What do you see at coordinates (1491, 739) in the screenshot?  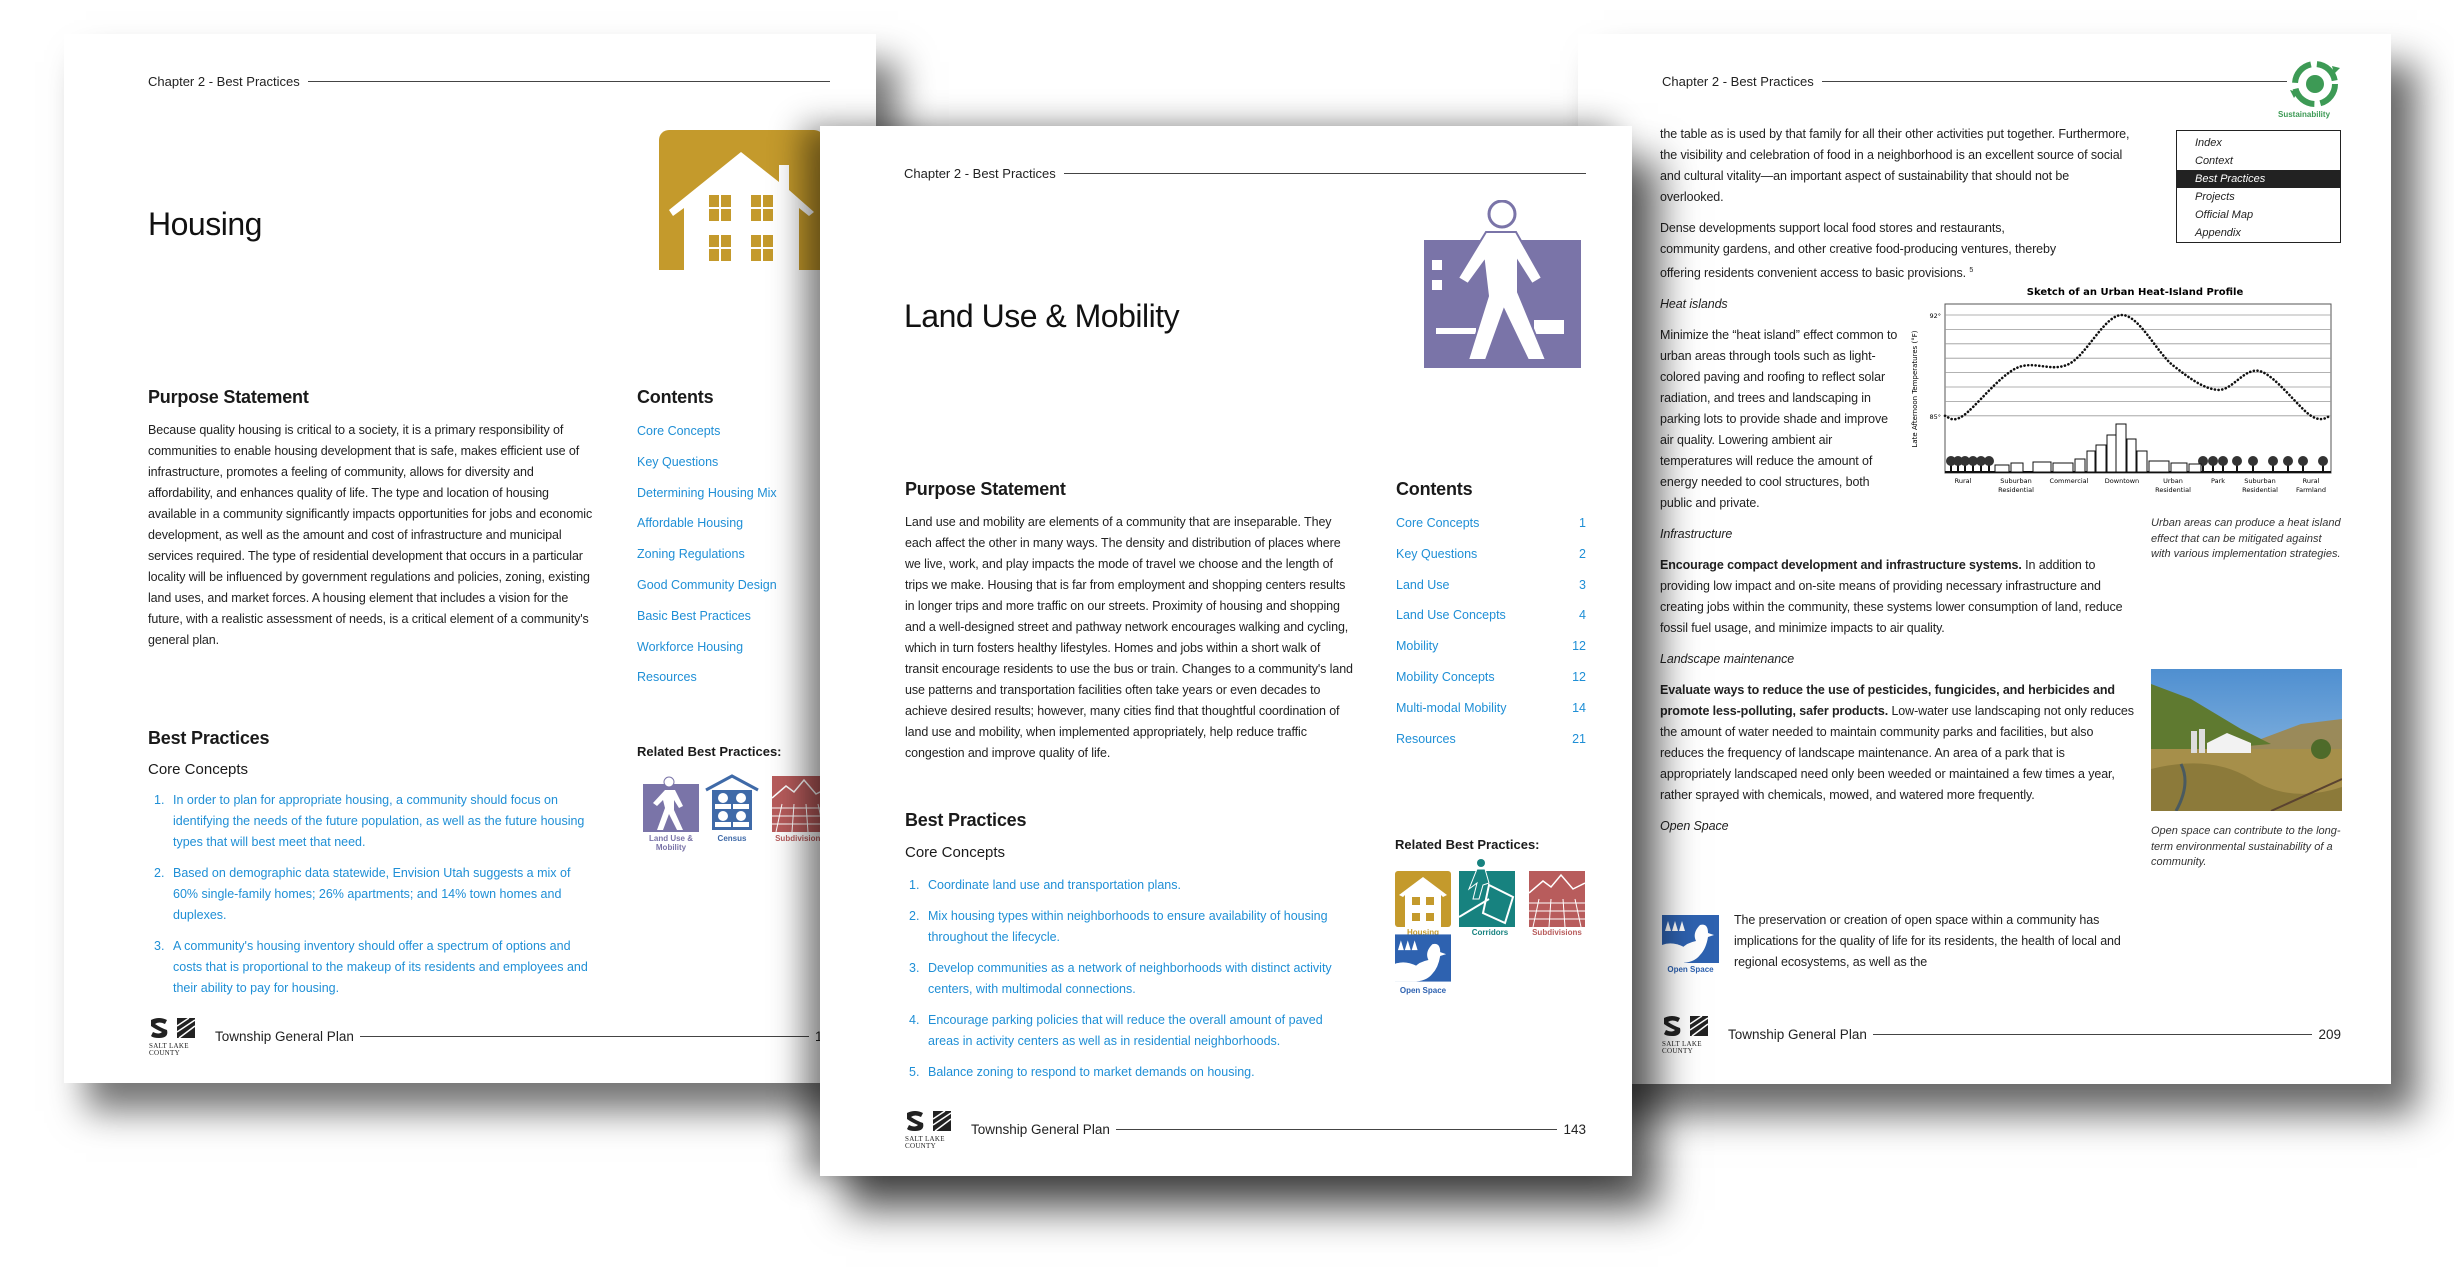 I see `contents-item: Resources 21` at bounding box center [1491, 739].